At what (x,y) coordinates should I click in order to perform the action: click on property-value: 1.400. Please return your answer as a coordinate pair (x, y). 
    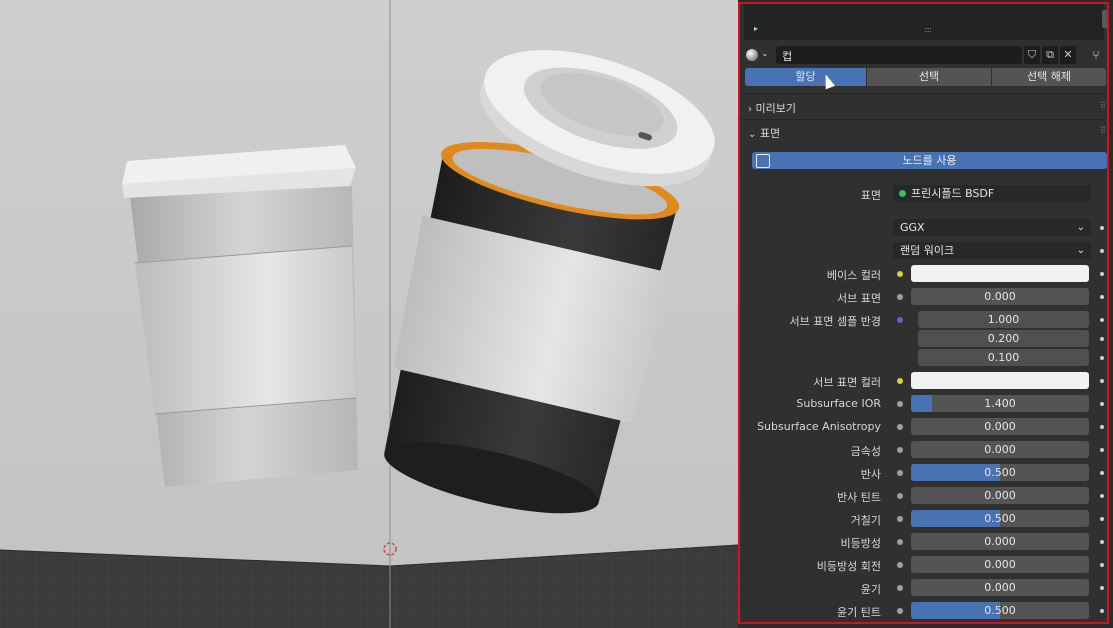
    Looking at the image, I should click on (1000, 403).